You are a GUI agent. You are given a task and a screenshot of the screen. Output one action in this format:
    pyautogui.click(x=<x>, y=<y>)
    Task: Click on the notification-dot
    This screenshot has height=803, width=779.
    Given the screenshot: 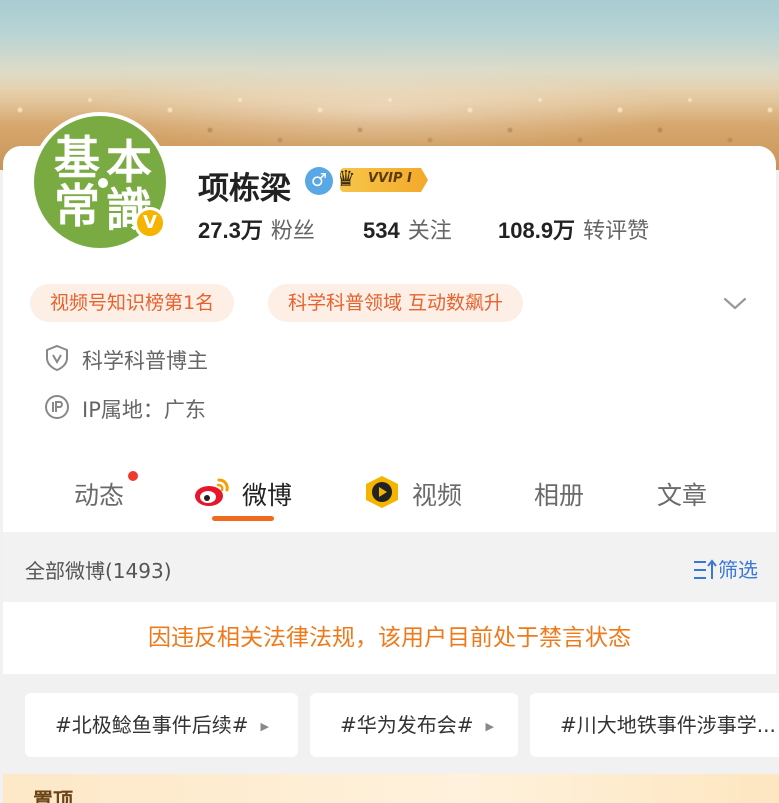 What is the action you would take?
    pyautogui.click(x=133, y=476)
    